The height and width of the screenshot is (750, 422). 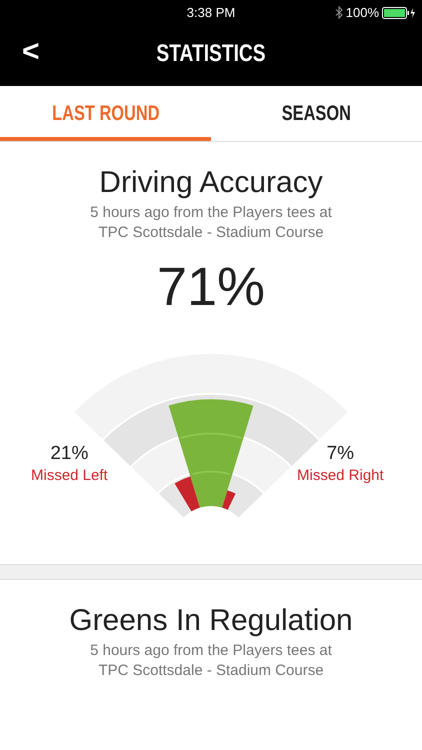 What do you see at coordinates (362, 13) in the screenshot?
I see `battery-percent: 100%` at bounding box center [362, 13].